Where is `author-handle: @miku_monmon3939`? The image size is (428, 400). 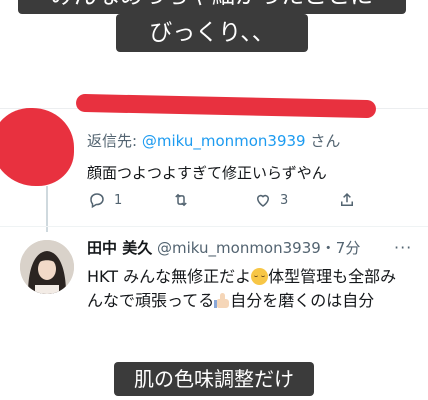 author-handle: @miku_monmon3939 is located at coordinates (239, 248).